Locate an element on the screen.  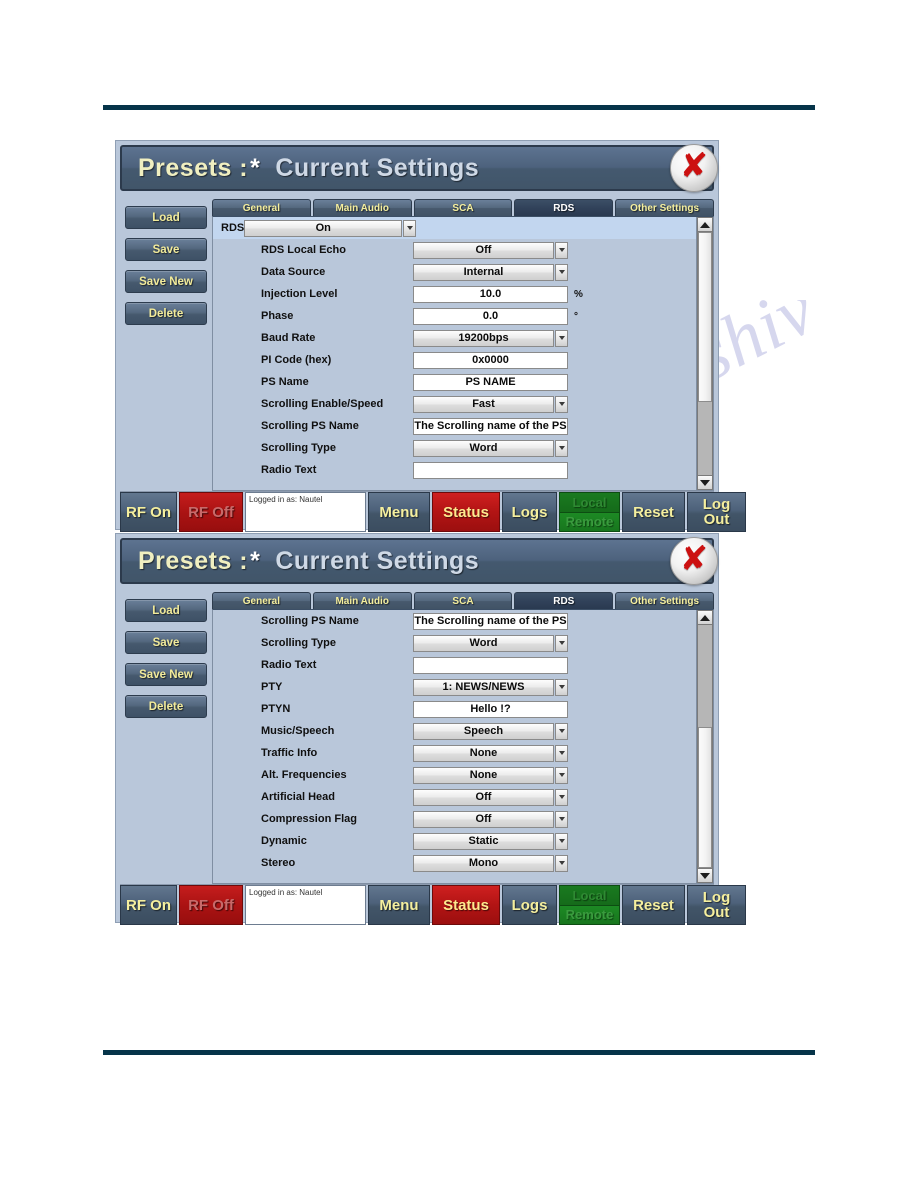
setting-control: On is located at coordinates (330, 228).